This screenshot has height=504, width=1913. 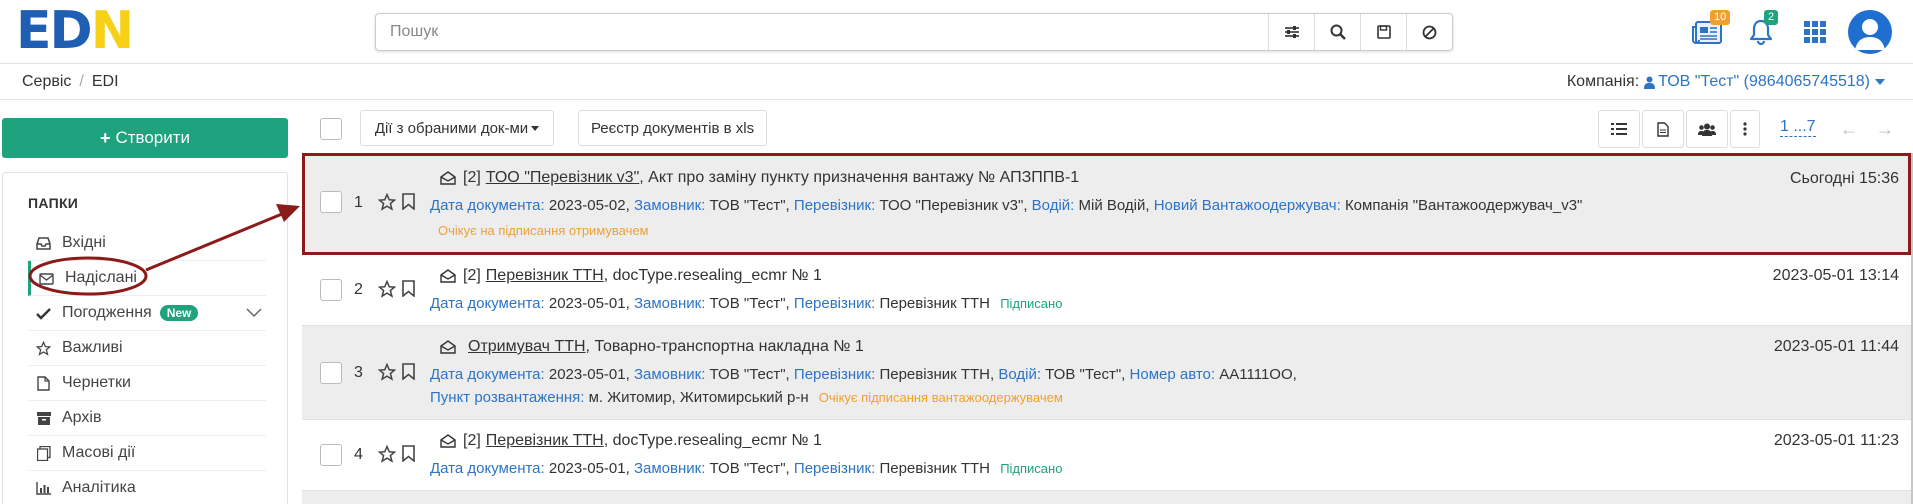 What do you see at coordinates (451, 128) in the screenshot?
I see `bulk-actions-label: Дії з обраними док-ми` at bounding box center [451, 128].